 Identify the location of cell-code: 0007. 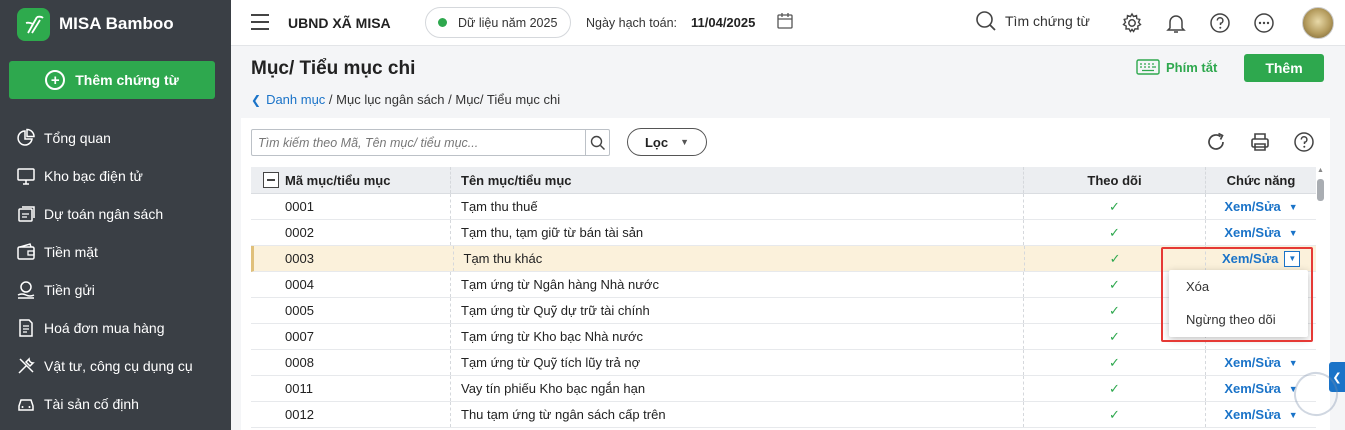
(299, 336).